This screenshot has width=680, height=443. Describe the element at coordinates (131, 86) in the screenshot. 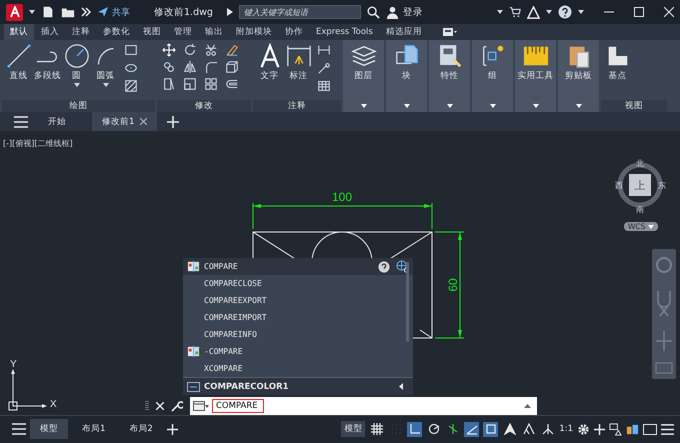

I see `hatch-icon` at that location.